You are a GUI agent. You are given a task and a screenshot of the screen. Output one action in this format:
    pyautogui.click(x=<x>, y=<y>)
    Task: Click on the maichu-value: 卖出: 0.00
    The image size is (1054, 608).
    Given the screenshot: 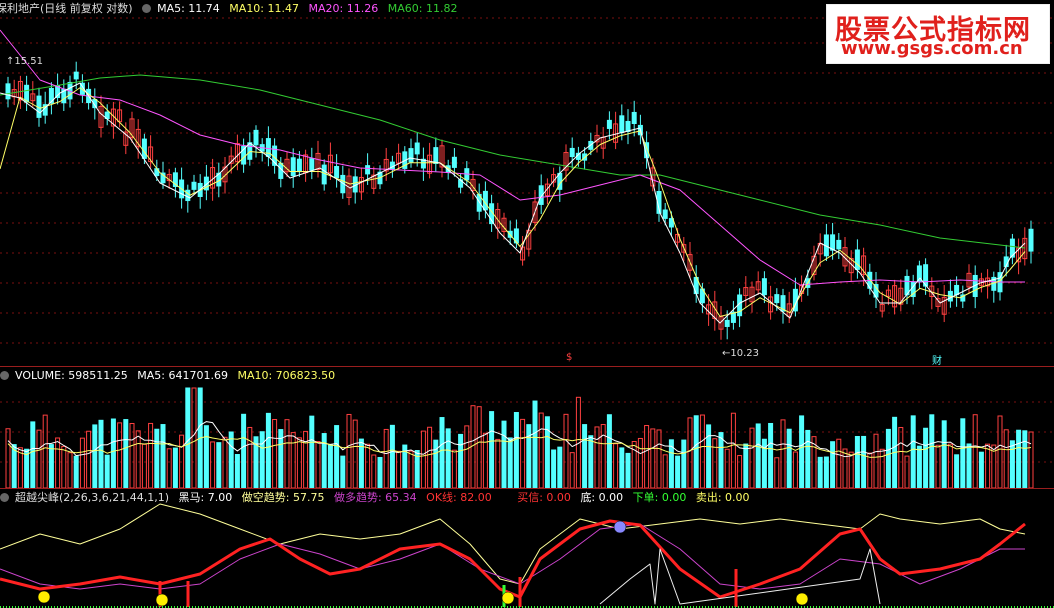 What is the action you would take?
    pyautogui.click(x=722, y=497)
    